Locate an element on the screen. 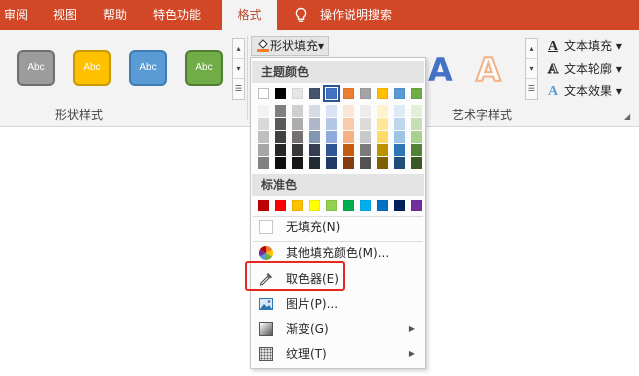 The width and height of the screenshot is (639, 376). text-fill-button: A 文本填充 ▾ is located at coordinates (584, 46).